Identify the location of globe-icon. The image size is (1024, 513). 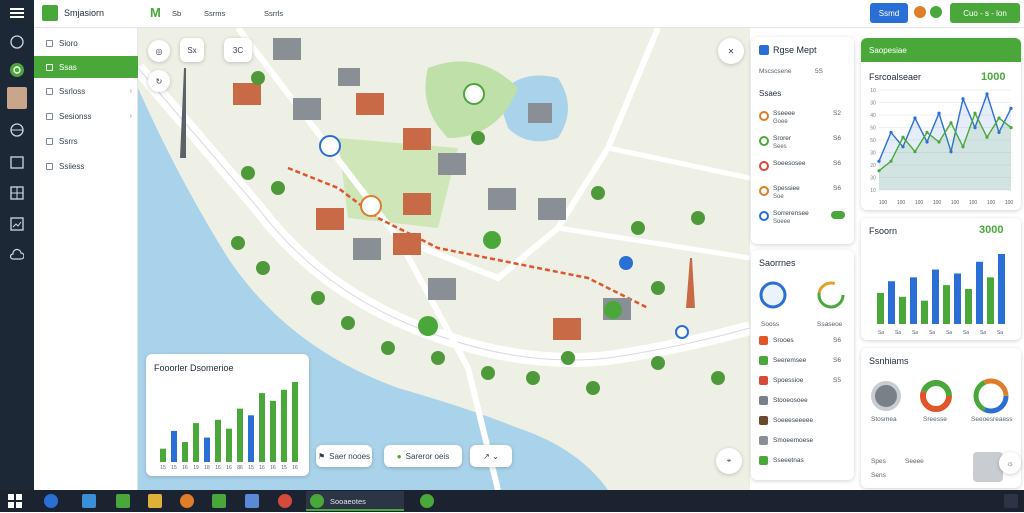
(17, 130).